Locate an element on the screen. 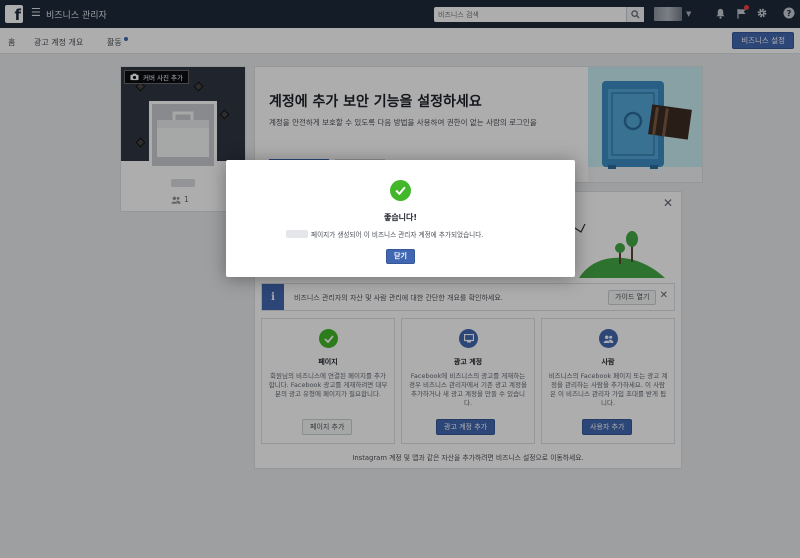 The height and width of the screenshot is (558, 800). dialog-title: 좋습니다! is located at coordinates (400, 217).